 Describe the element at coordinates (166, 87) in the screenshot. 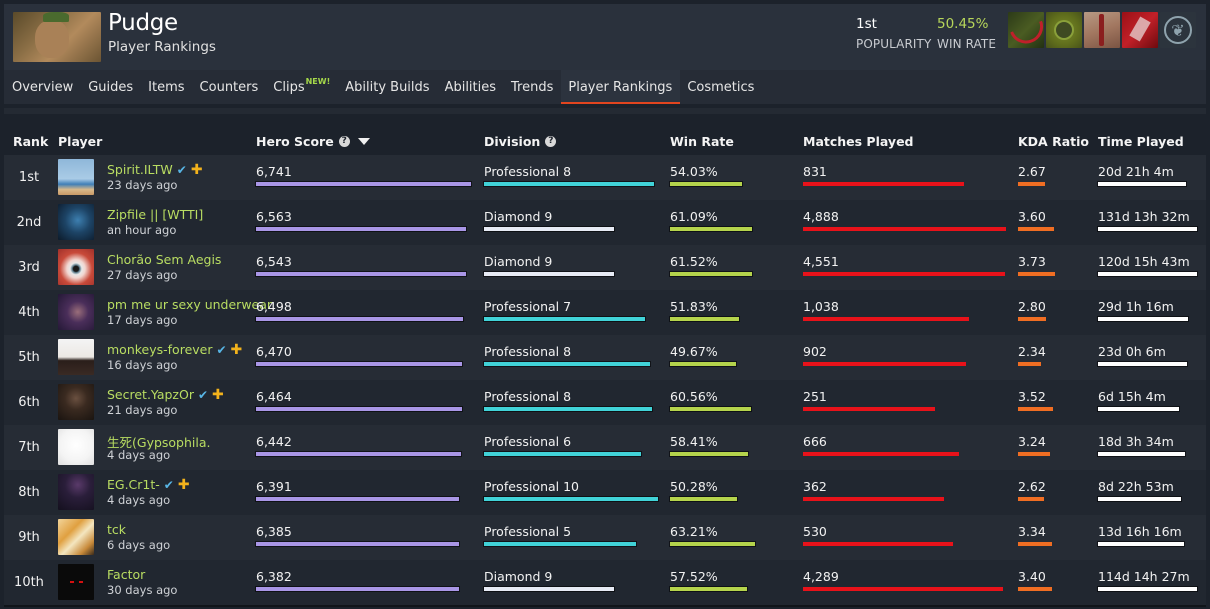

I see `tab-items: Items` at that location.